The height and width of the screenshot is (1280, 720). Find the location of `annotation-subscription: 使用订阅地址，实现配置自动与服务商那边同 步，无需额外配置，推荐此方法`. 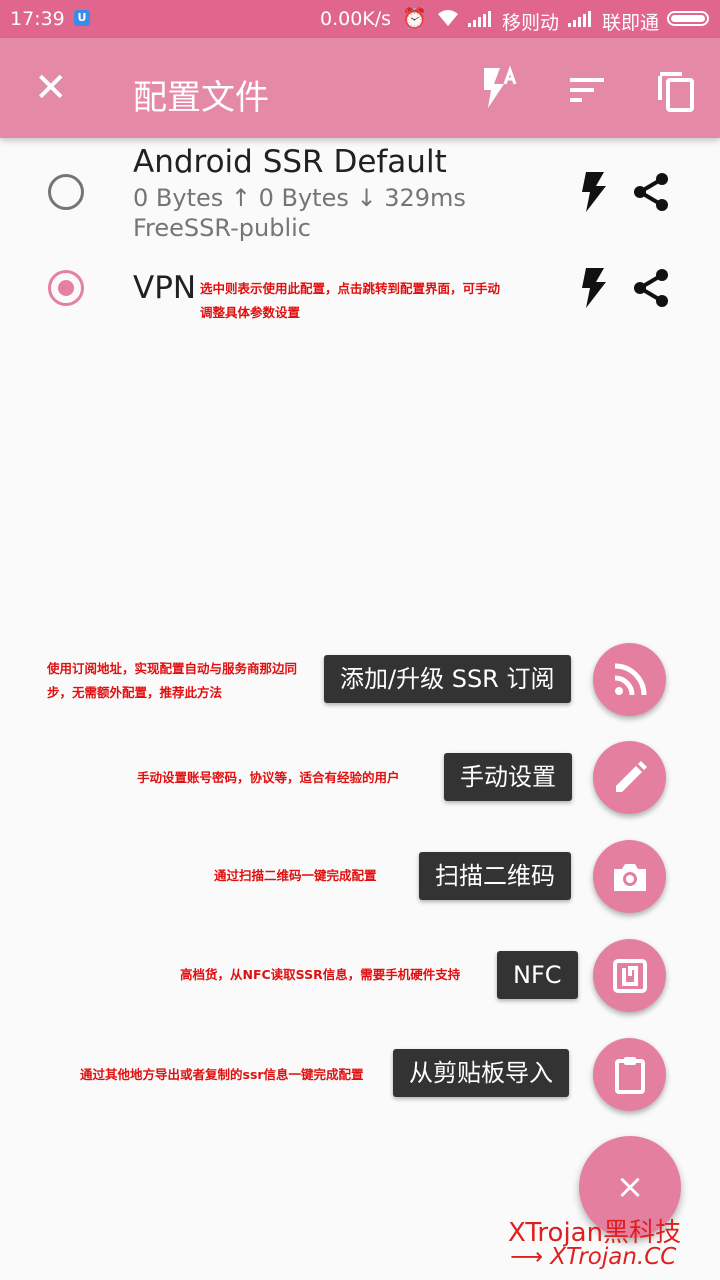

annotation-subscription: 使用订阅地址，实现配置自动与服务商那边同 步，无需额外配置，推荐此方法 is located at coordinates (172, 681).